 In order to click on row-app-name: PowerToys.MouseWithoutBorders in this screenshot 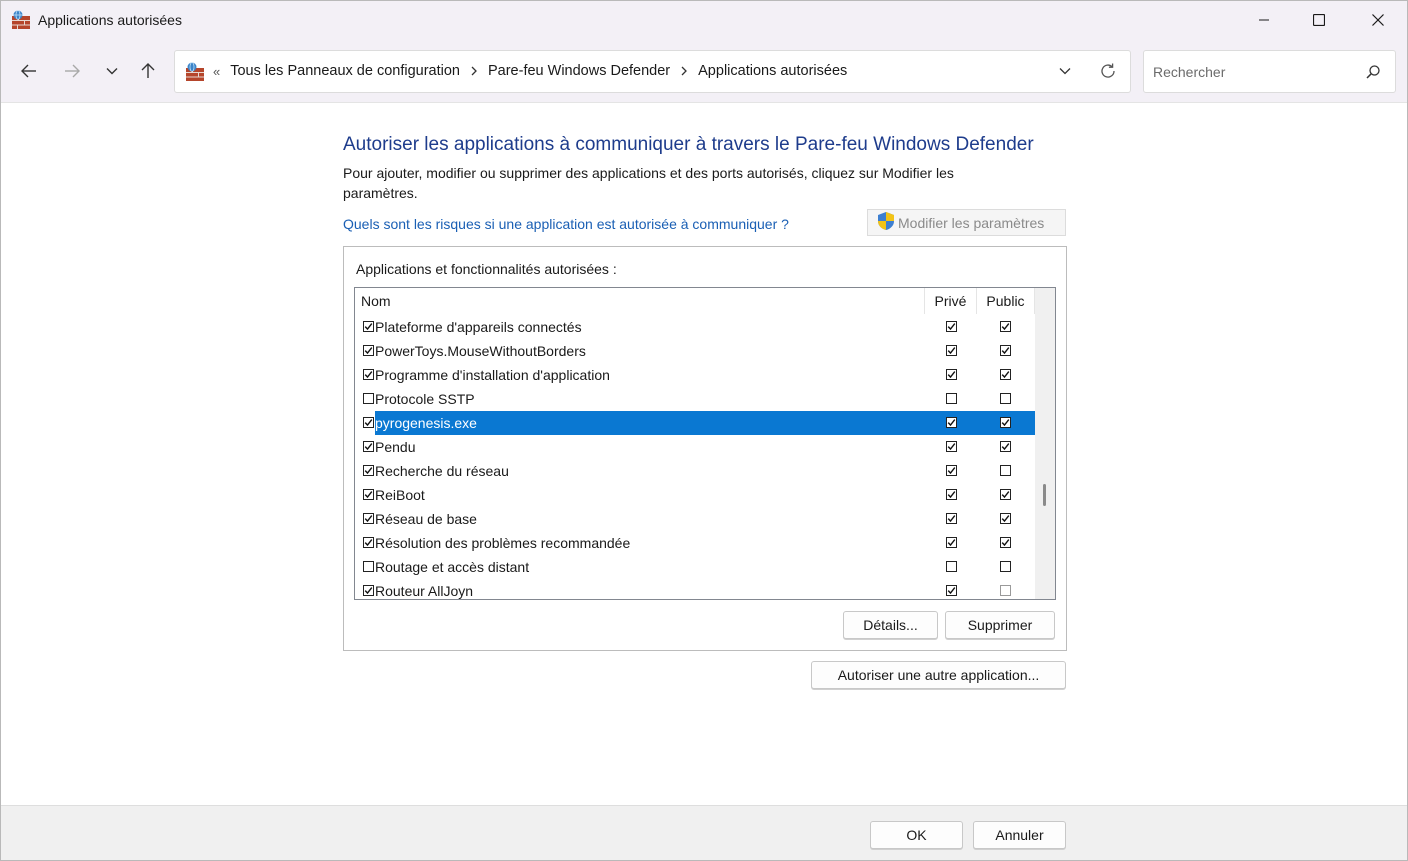, I will do `click(480, 351)`.